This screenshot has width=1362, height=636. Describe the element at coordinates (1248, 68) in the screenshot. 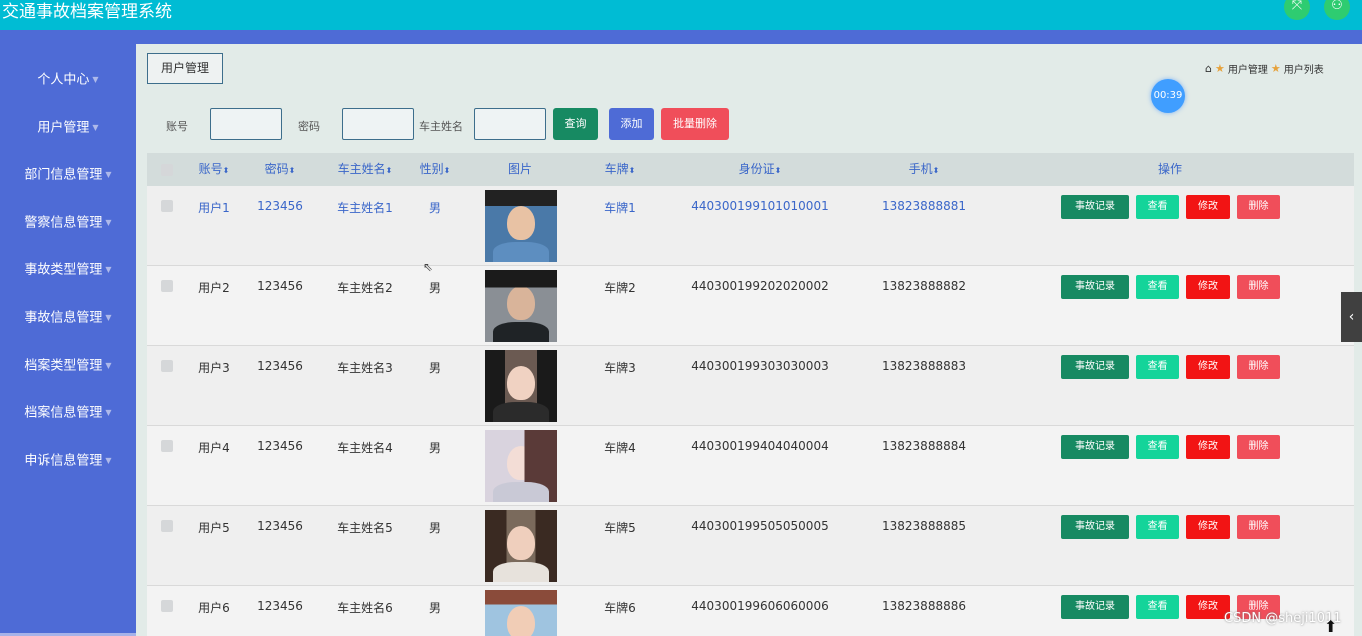

I see `breadcrumb-item: 用户管理` at that location.